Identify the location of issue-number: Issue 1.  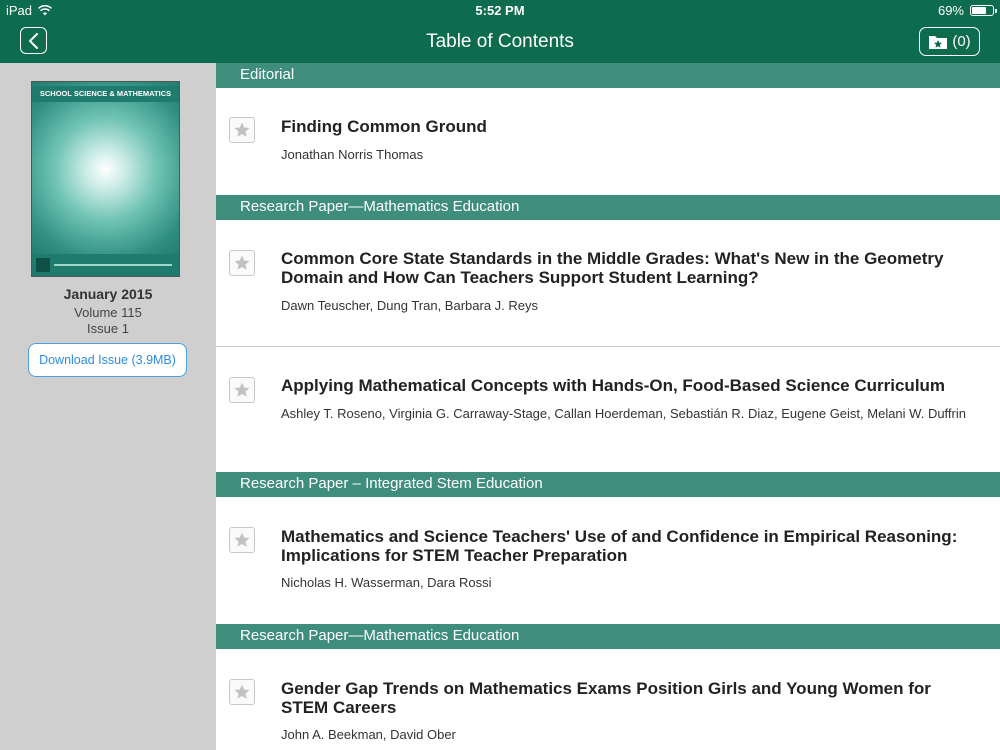
(108, 328).